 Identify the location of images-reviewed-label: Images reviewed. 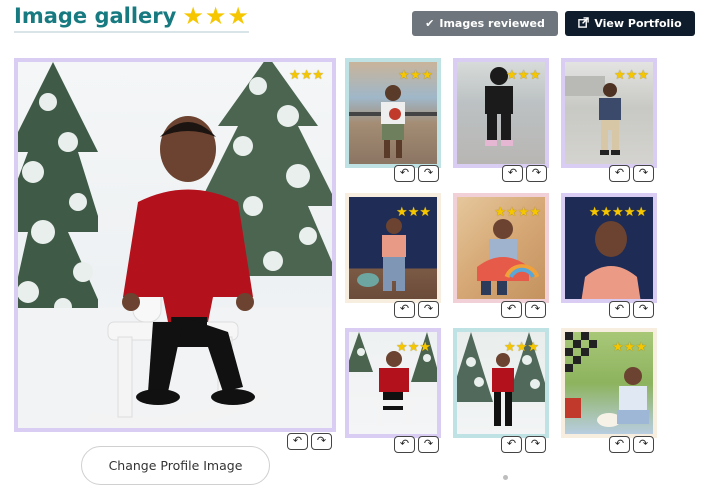
(492, 23).